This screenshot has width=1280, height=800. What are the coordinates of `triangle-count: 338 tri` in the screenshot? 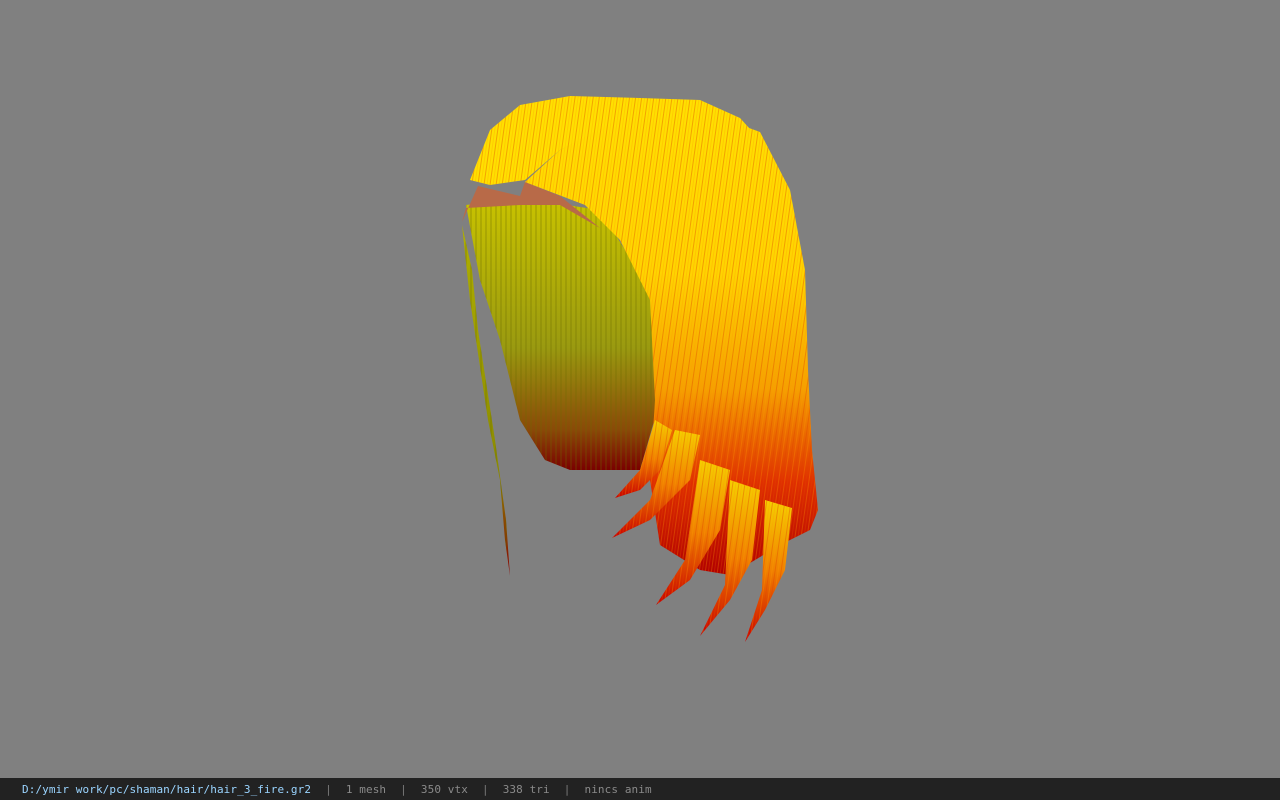 It's located at (526, 789).